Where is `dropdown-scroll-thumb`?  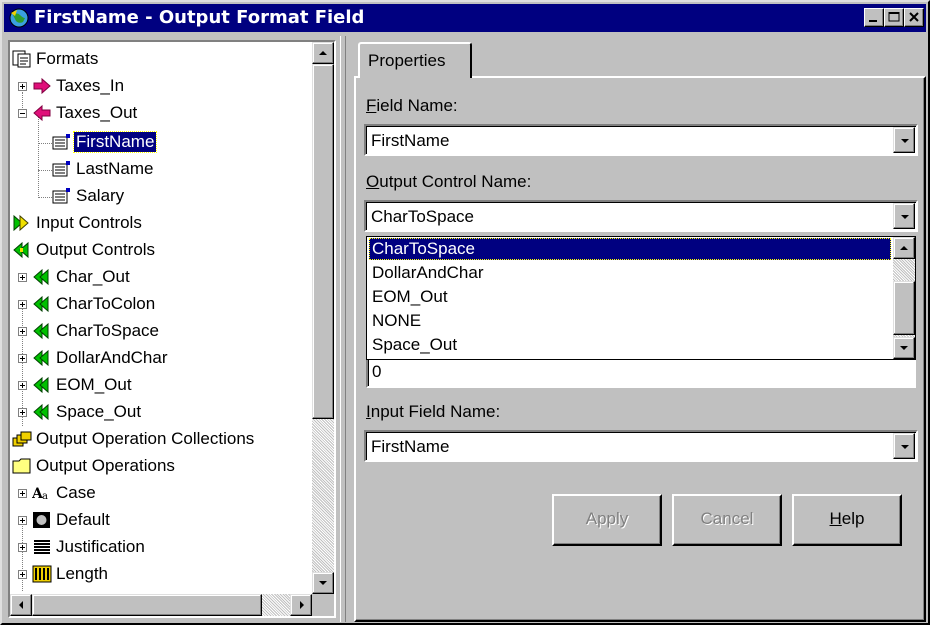
dropdown-scroll-thumb is located at coordinates (904, 308).